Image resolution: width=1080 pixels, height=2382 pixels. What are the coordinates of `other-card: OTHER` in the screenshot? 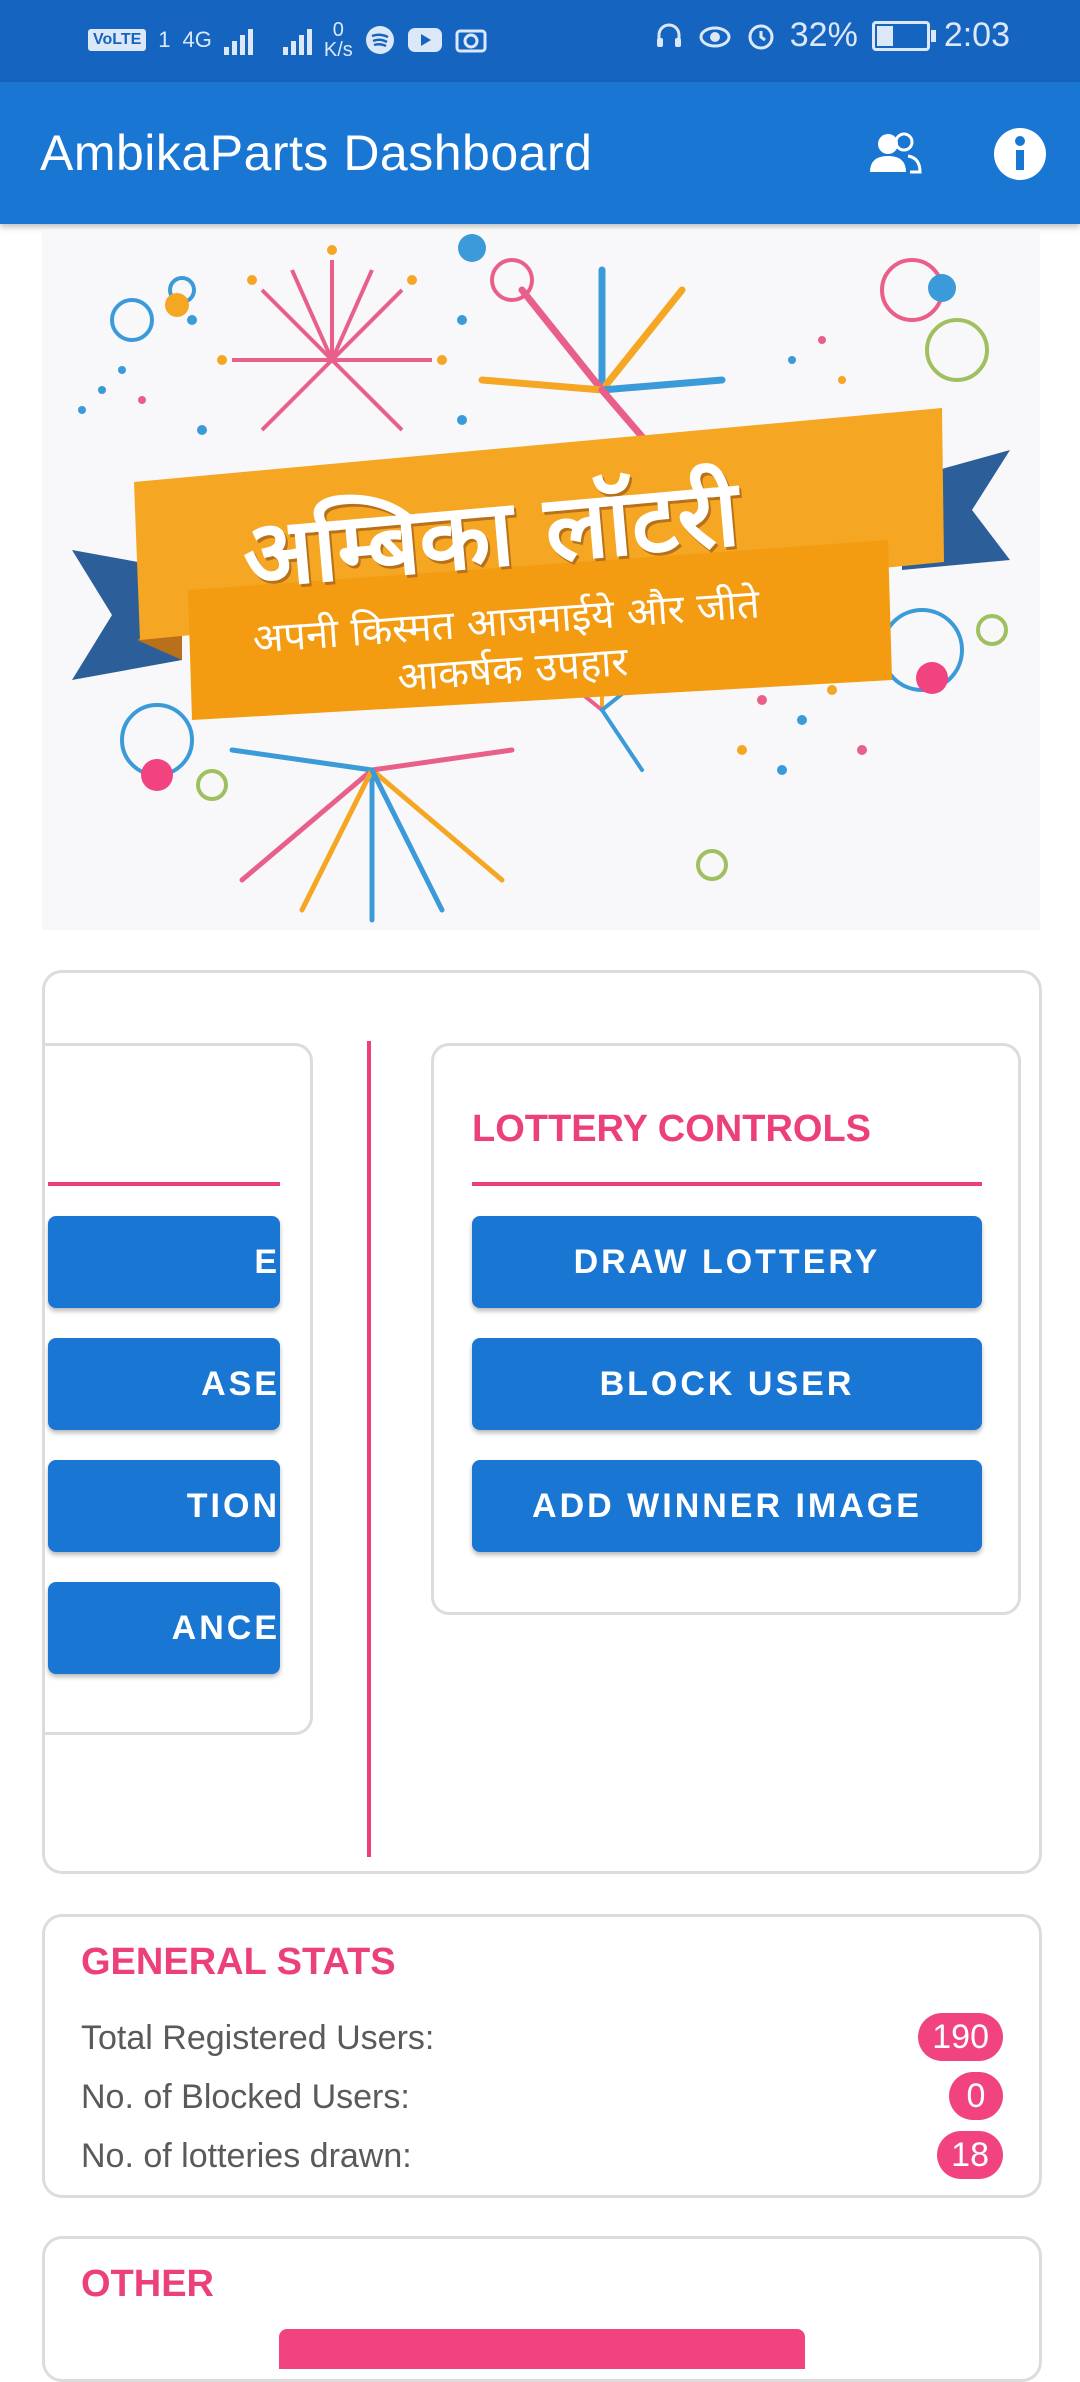 It's located at (542, 2309).